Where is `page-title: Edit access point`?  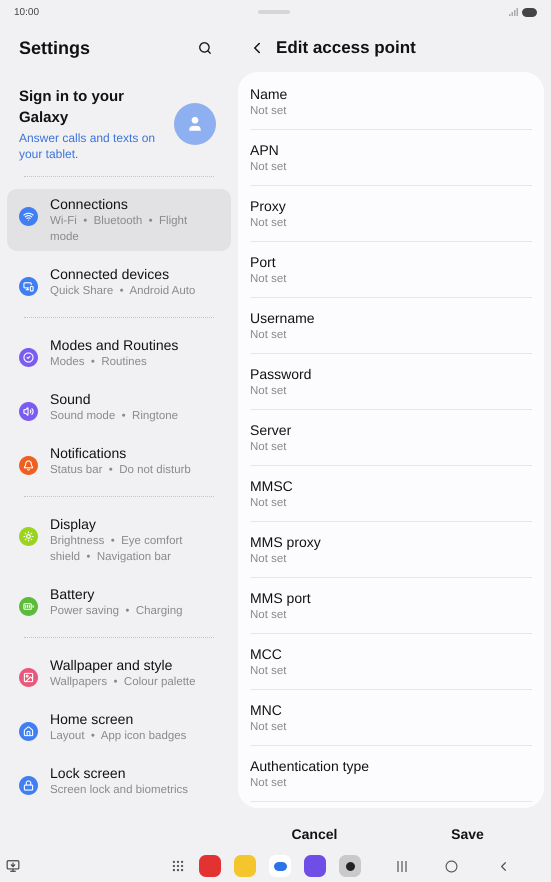
page-title: Edit access point is located at coordinates (346, 48).